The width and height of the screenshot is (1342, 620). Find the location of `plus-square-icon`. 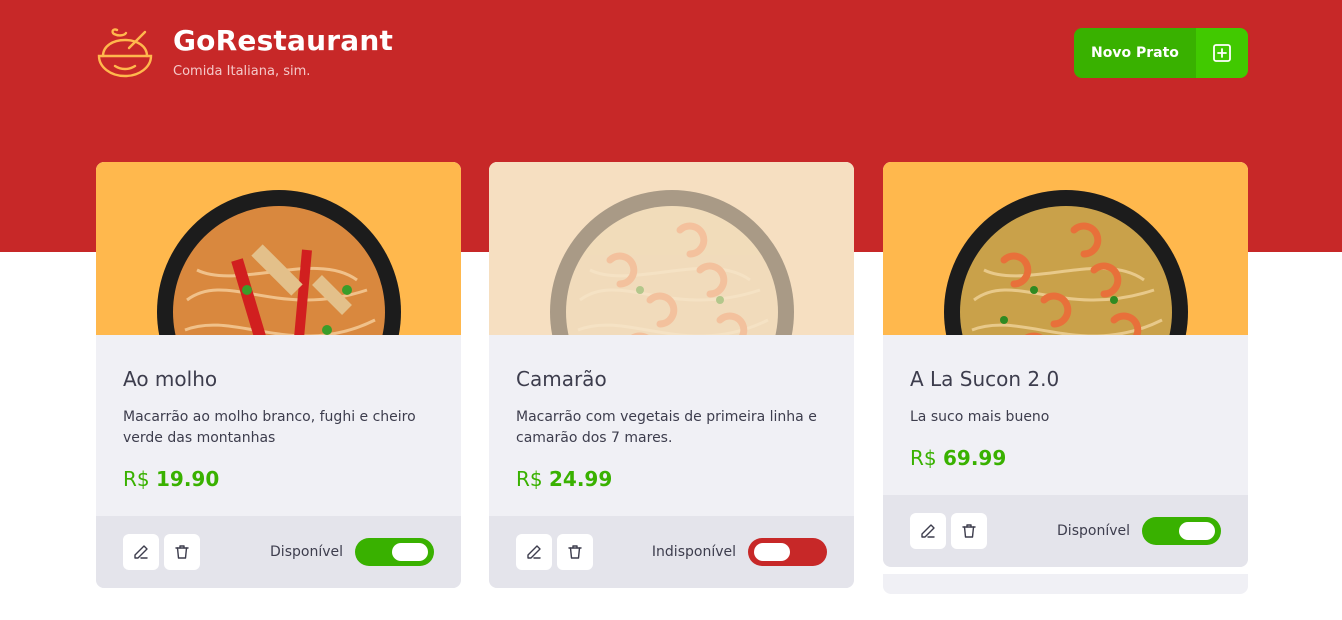

plus-square-icon is located at coordinates (1222, 53).